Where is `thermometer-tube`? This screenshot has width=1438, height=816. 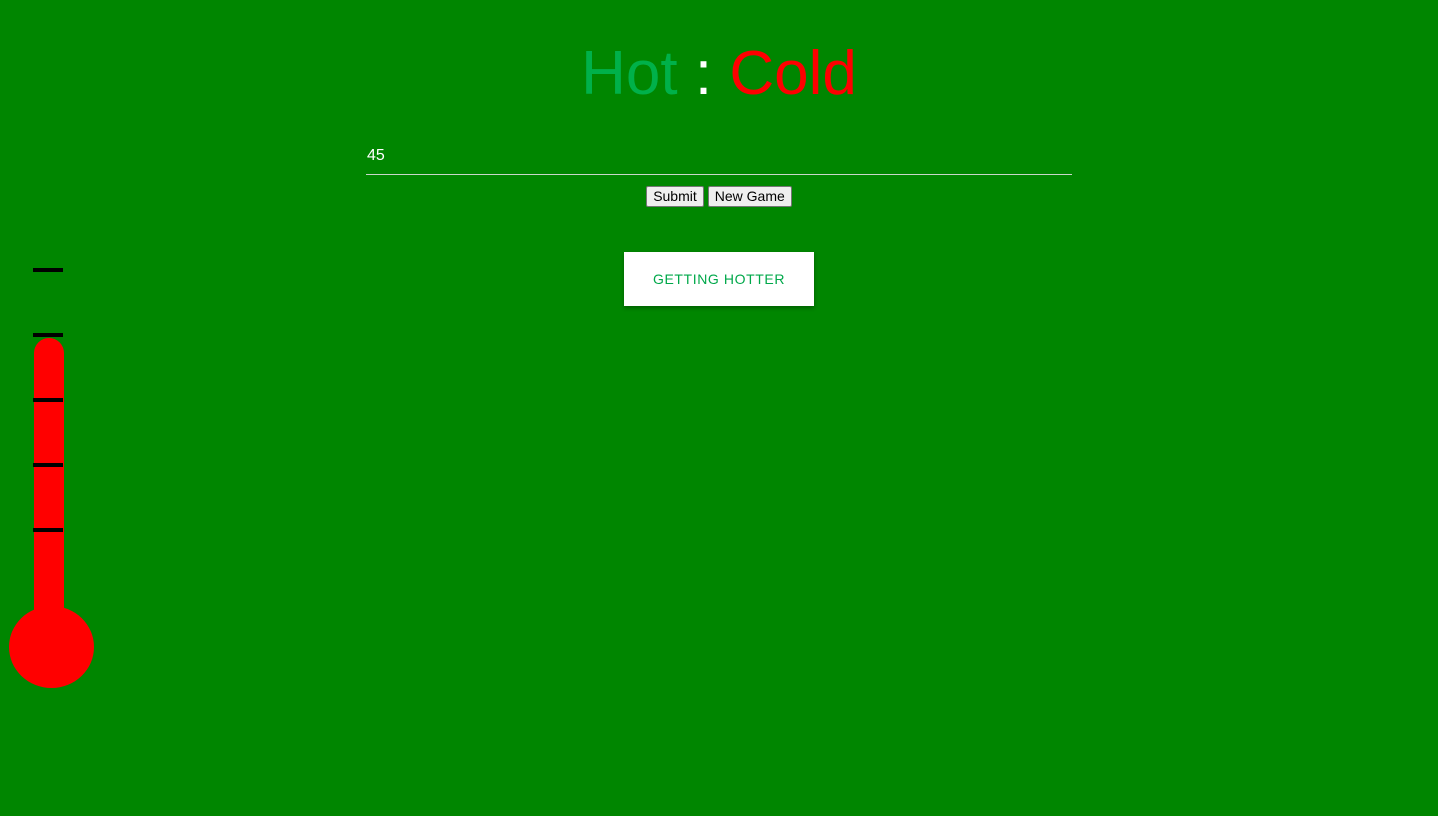
thermometer-tube is located at coordinates (49, 483).